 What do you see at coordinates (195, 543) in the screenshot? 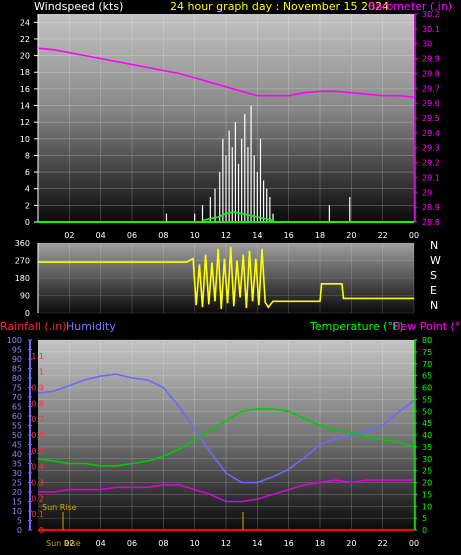
I see `x-tick-label: 10` at bounding box center [195, 543].